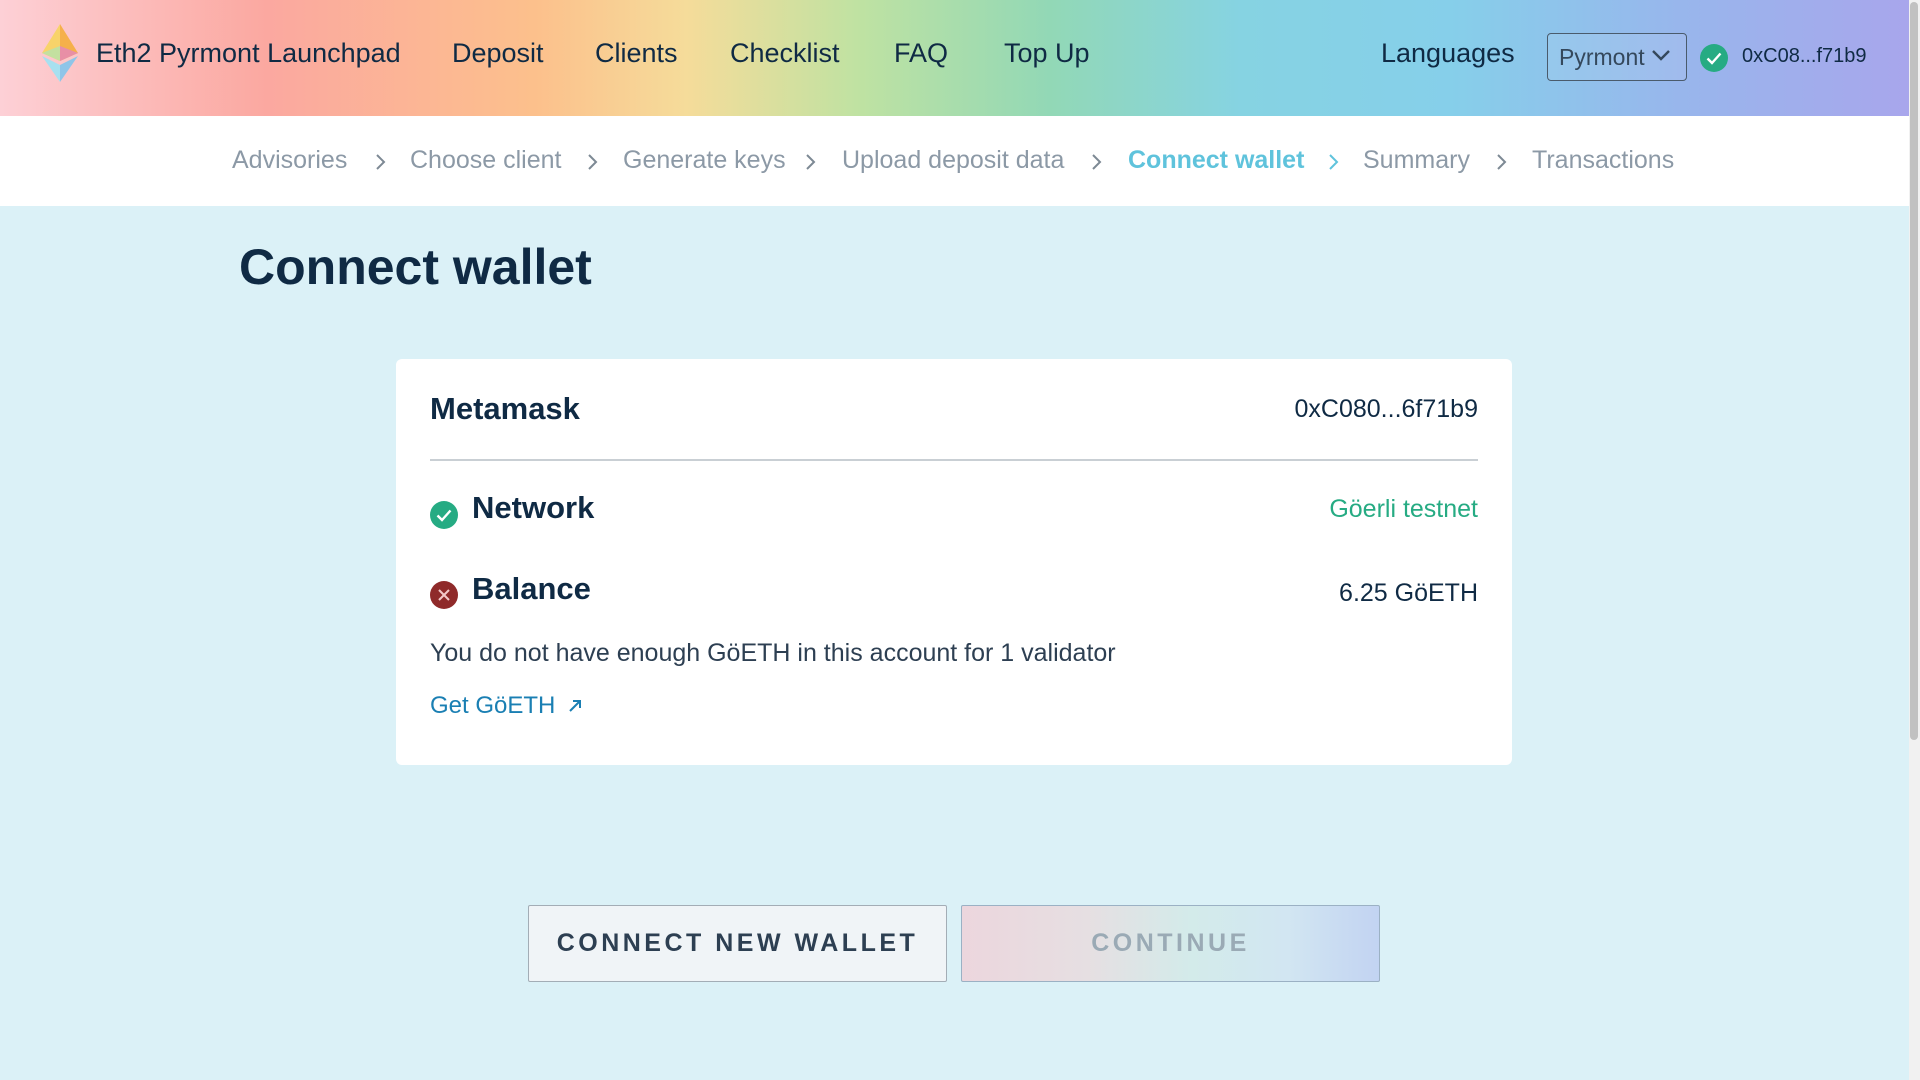 The width and height of the screenshot is (1920, 1080). I want to click on step-connect-wallet: Connect wallet, so click(1216, 160).